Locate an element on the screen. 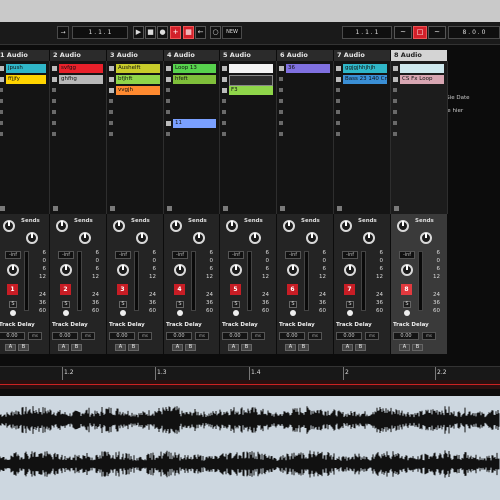 This screenshot has height=500, width=500. clip: ffjjfy is located at coordinates (26, 79).